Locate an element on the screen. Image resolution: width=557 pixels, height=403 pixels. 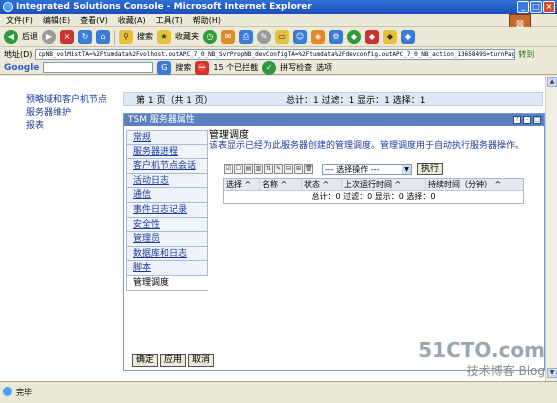
status-text: 完毕 is located at coordinates (24, 392).